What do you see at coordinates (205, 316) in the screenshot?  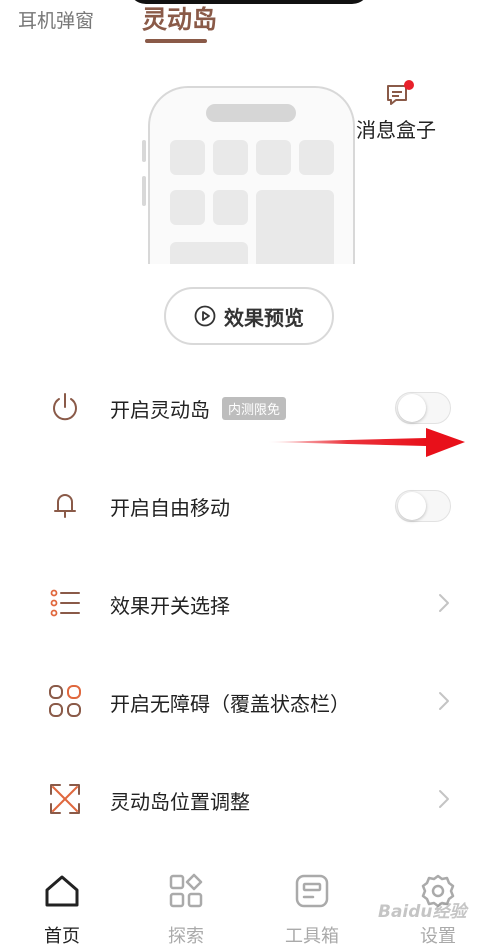 I see `play-icon` at bounding box center [205, 316].